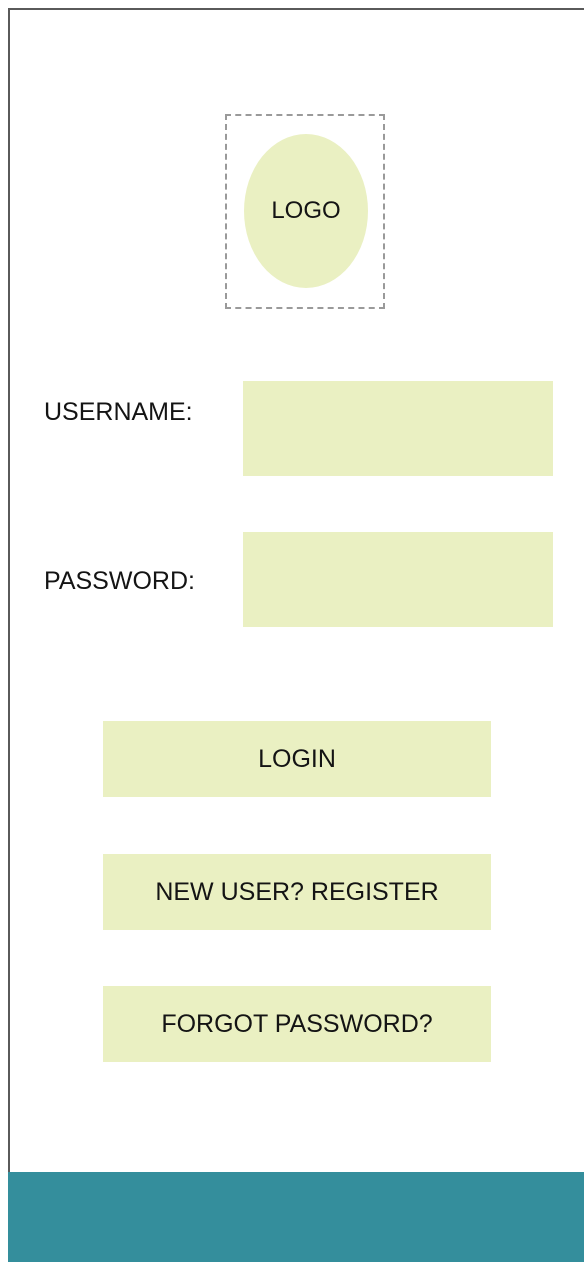 The width and height of the screenshot is (584, 1262). I want to click on login-button-label: LOGIN, so click(297, 758).